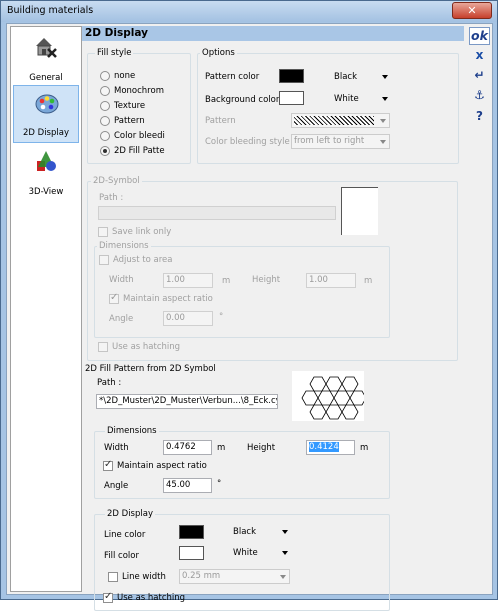 The image size is (498, 611). Describe the element at coordinates (125, 76) in the screenshot. I see `radio-label: none` at that location.